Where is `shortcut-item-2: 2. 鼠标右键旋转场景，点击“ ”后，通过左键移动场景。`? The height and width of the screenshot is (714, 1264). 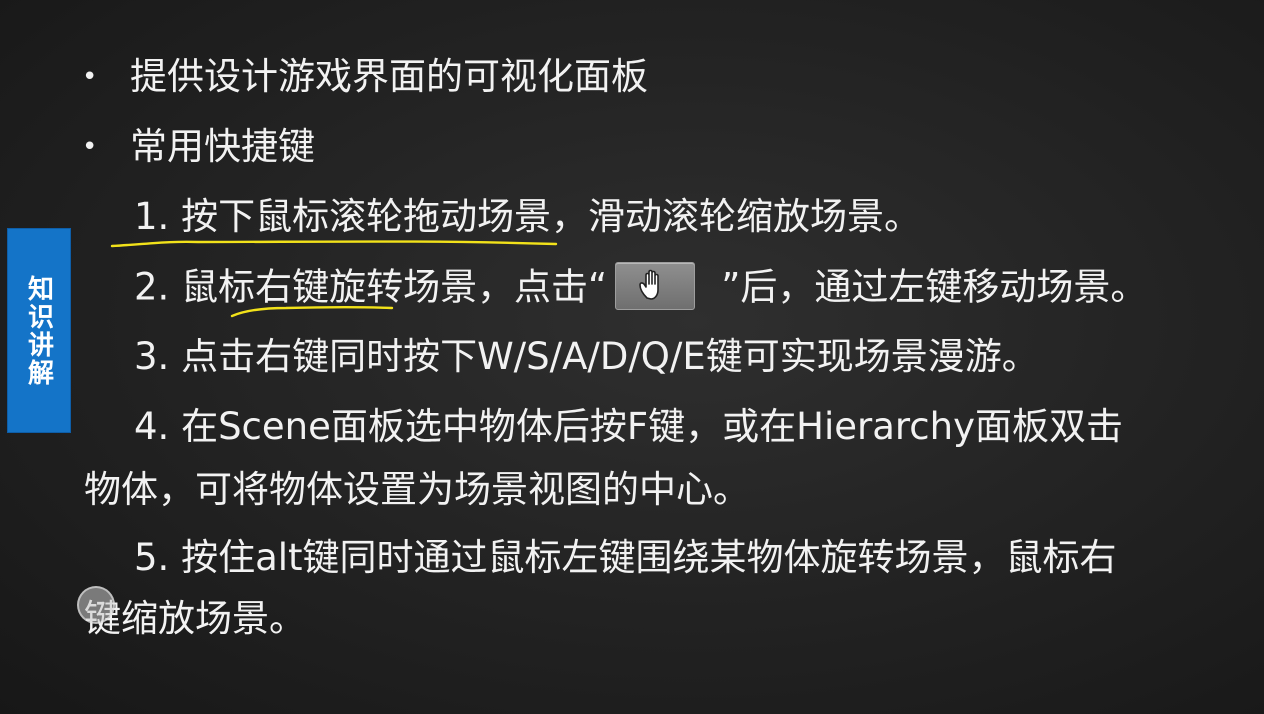 shortcut-item-2: 2. 鼠标右键旋转场景，点击“ ”后，通过左键移动场景。 is located at coordinates (641, 287).